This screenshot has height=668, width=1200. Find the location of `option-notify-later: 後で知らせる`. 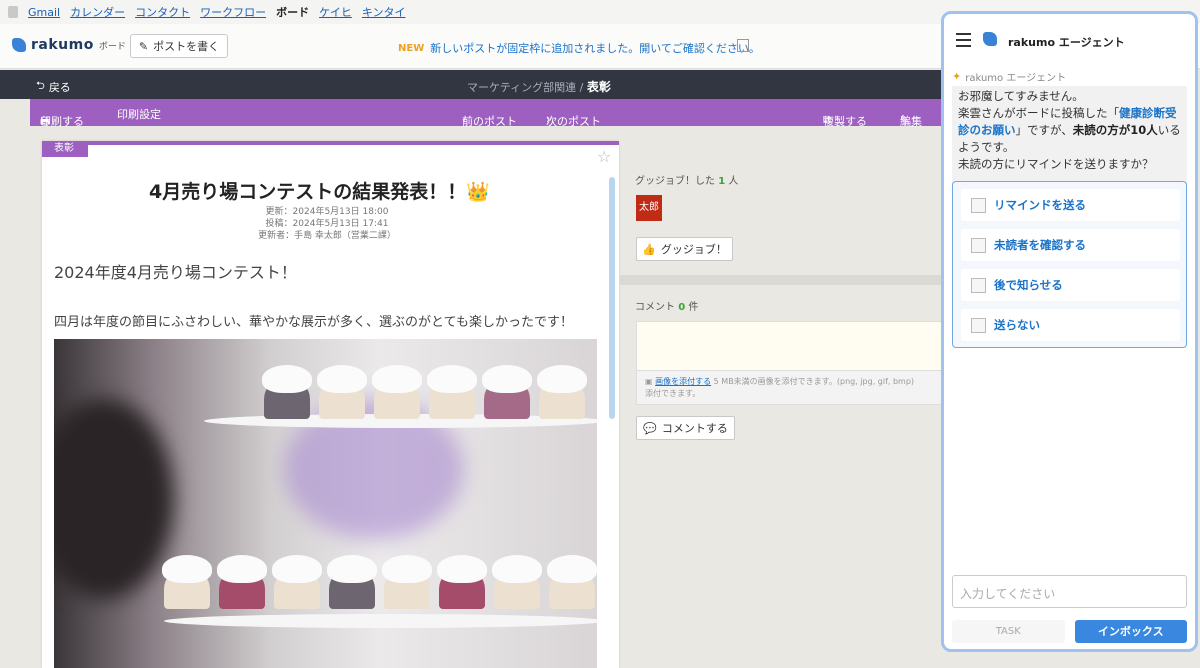

option-notify-later: 後で知らせる is located at coordinates (1070, 285).